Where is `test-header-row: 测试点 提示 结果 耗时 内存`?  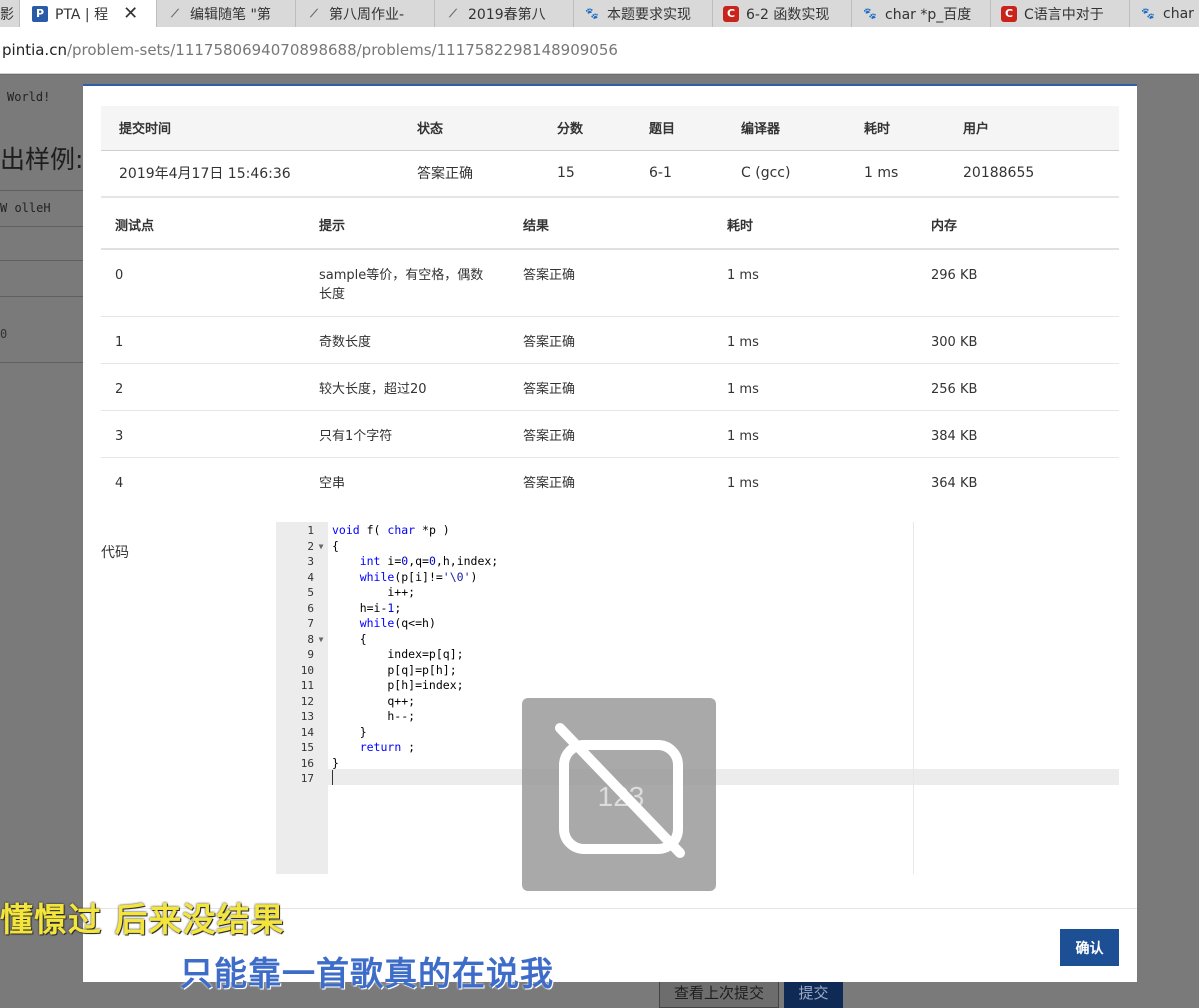
test-header-row: 测试点 提示 结果 耗时 内存 is located at coordinates (610, 225).